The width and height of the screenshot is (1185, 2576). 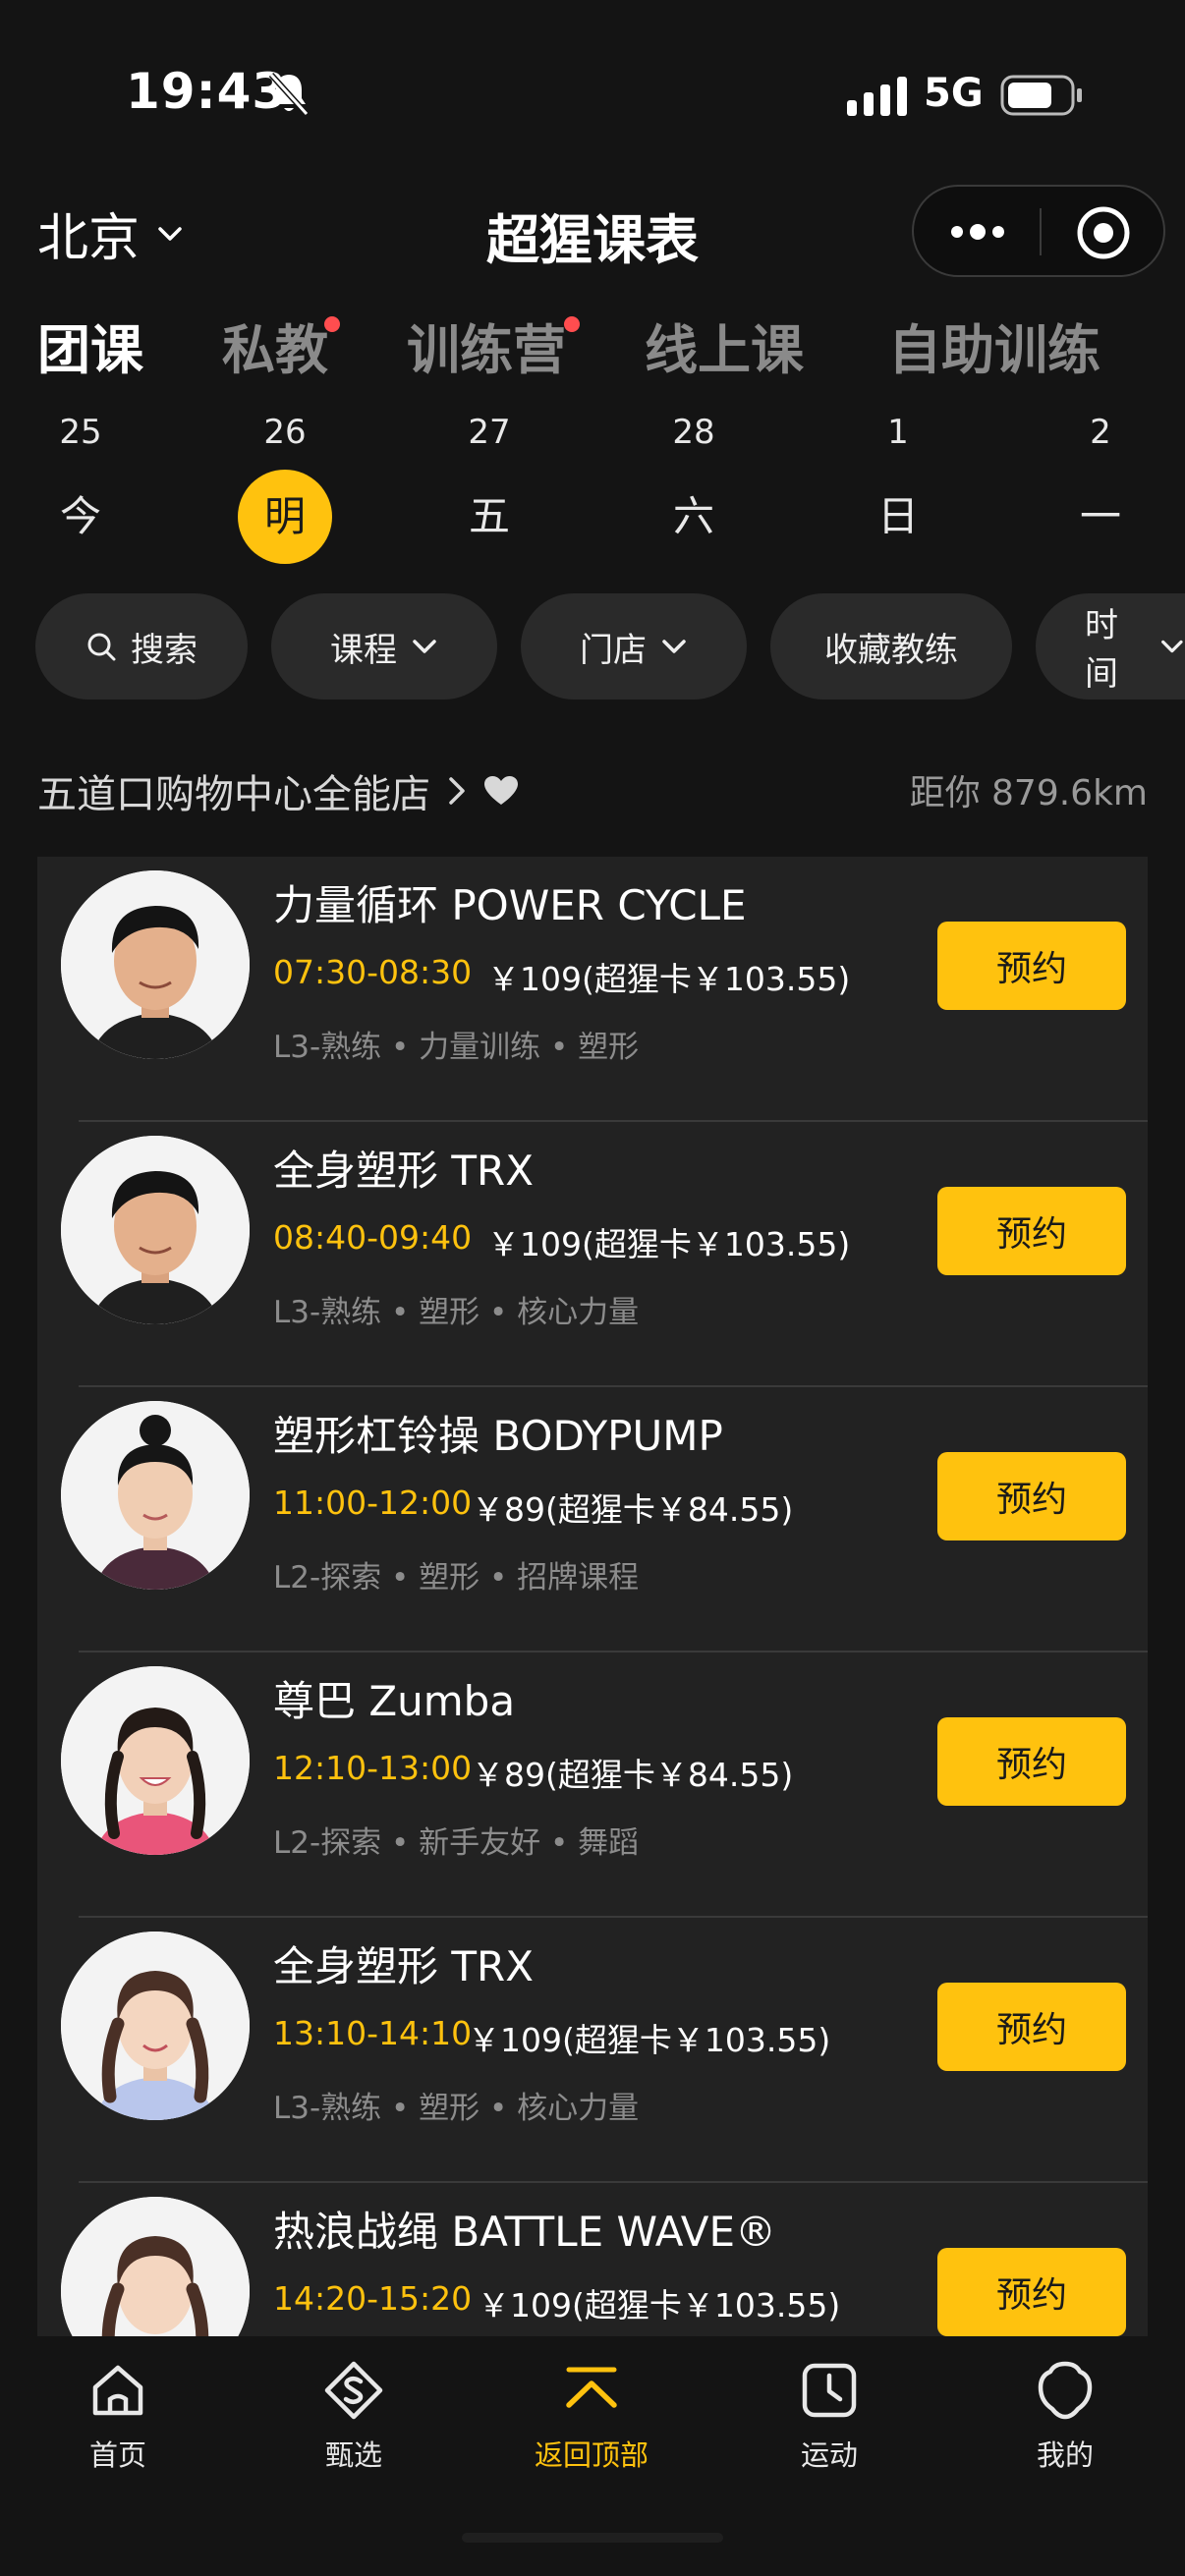 What do you see at coordinates (285, 432) in the screenshot?
I see `day-number: 26` at bounding box center [285, 432].